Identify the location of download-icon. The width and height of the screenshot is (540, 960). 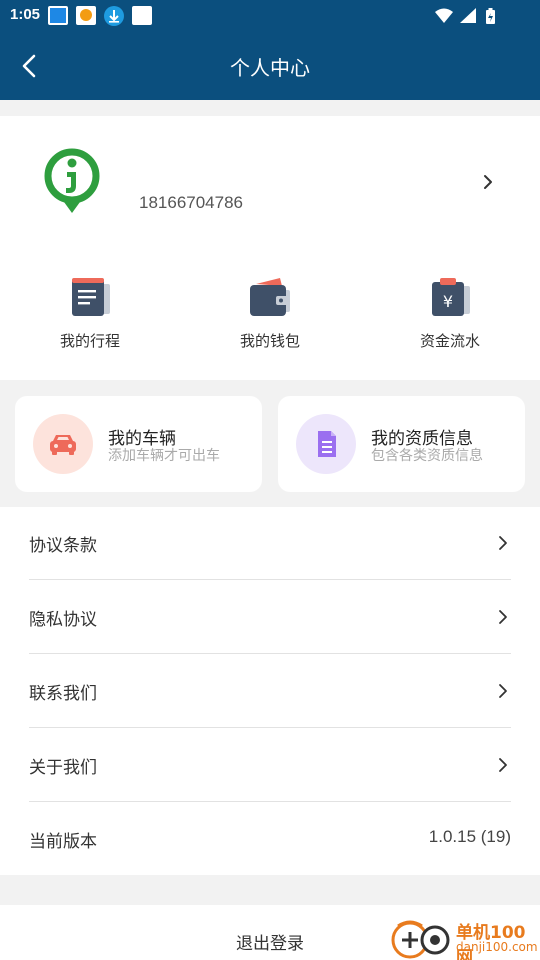
(114, 16).